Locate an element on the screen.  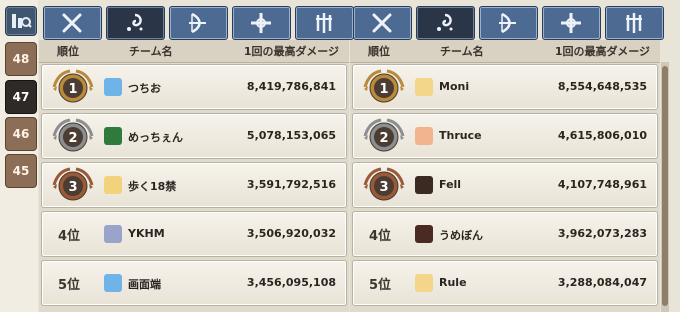
left-team-strip is located at coordinates (198, 23).